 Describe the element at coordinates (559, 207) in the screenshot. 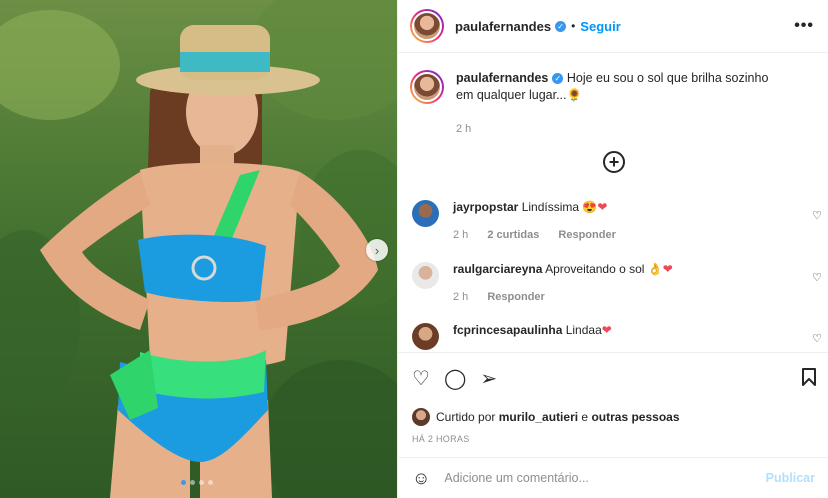

I see `comment-text: Lindíssima 😍` at that location.